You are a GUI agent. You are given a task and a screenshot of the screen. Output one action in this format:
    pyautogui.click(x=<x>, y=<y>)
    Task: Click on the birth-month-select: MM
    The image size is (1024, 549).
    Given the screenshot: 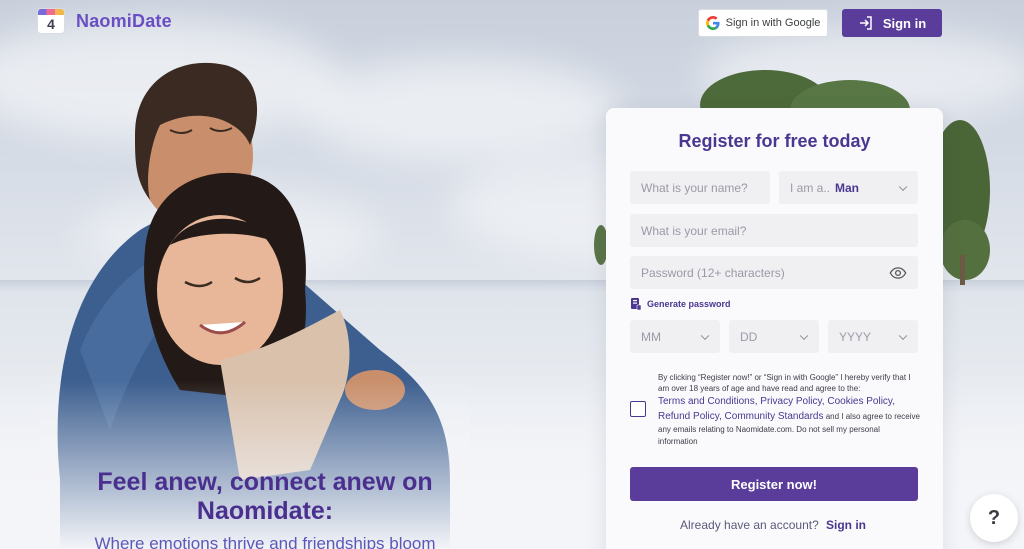 What is the action you would take?
    pyautogui.click(x=675, y=336)
    